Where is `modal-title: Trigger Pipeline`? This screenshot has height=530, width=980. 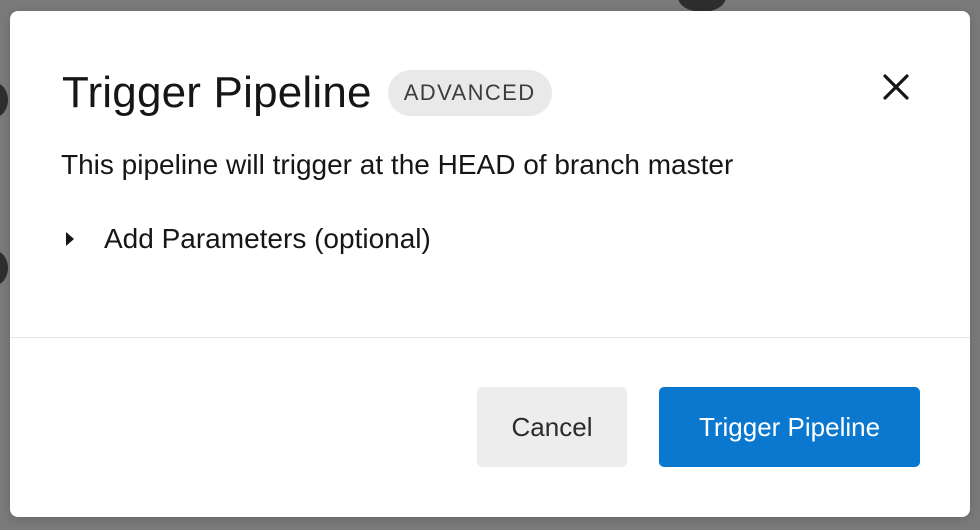 modal-title: Trigger Pipeline is located at coordinates (217, 92).